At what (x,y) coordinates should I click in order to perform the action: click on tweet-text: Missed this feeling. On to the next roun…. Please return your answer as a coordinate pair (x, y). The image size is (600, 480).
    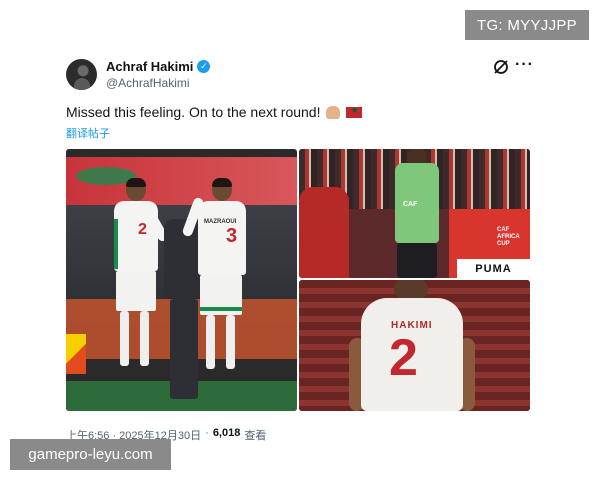
    Looking at the image, I should click on (193, 112).